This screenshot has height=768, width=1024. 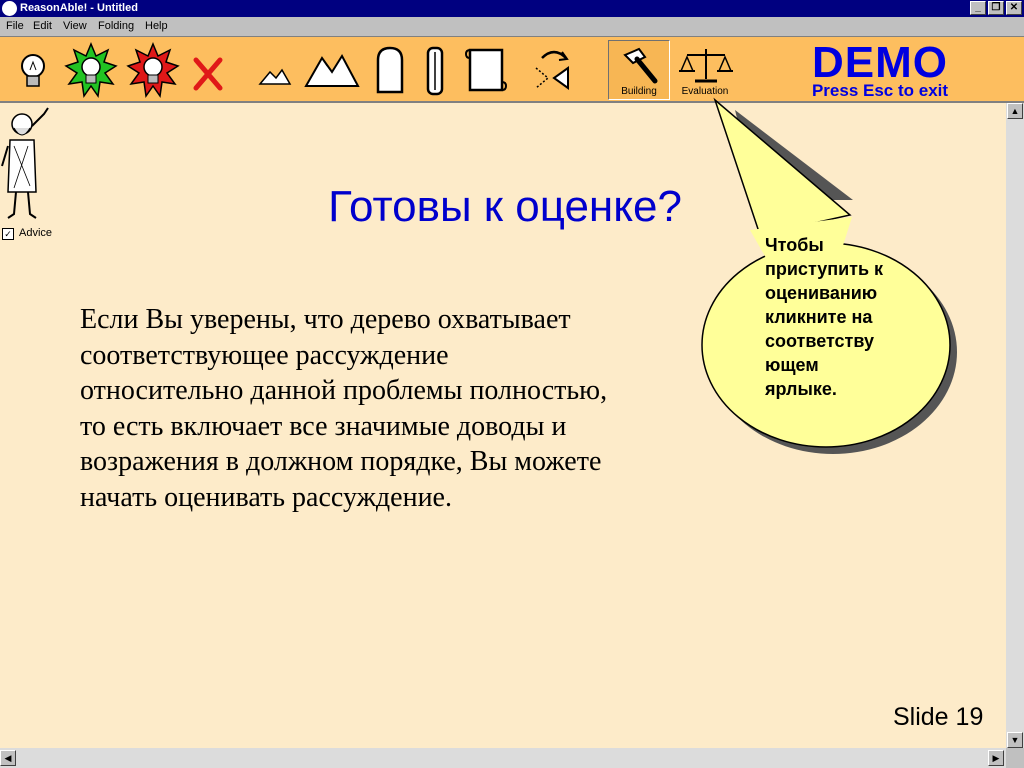 I want to click on menu-edit: Edit, so click(x=42, y=26).